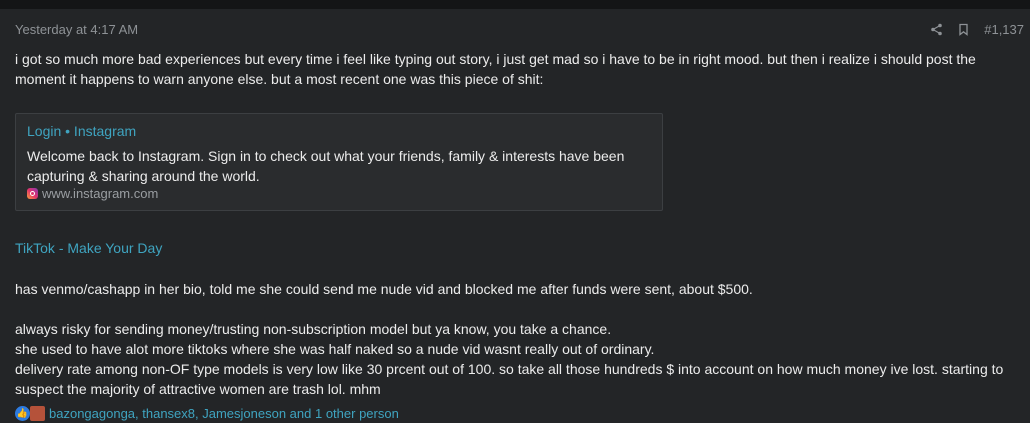  Describe the element at coordinates (88, 248) in the screenshot. I see `tiktok-link: TikTok - Make Your Day` at that location.